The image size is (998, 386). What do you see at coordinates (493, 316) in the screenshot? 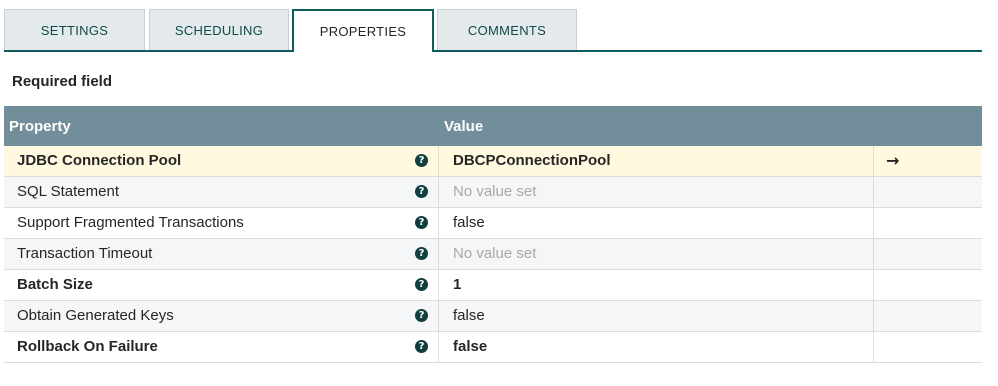
I see `table-row: Obtain Generated Keys? false` at bounding box center [493, 316].